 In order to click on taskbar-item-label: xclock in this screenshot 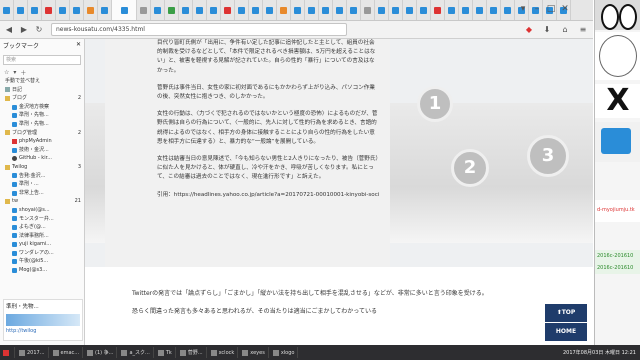, I will do `click(226, 352)`.